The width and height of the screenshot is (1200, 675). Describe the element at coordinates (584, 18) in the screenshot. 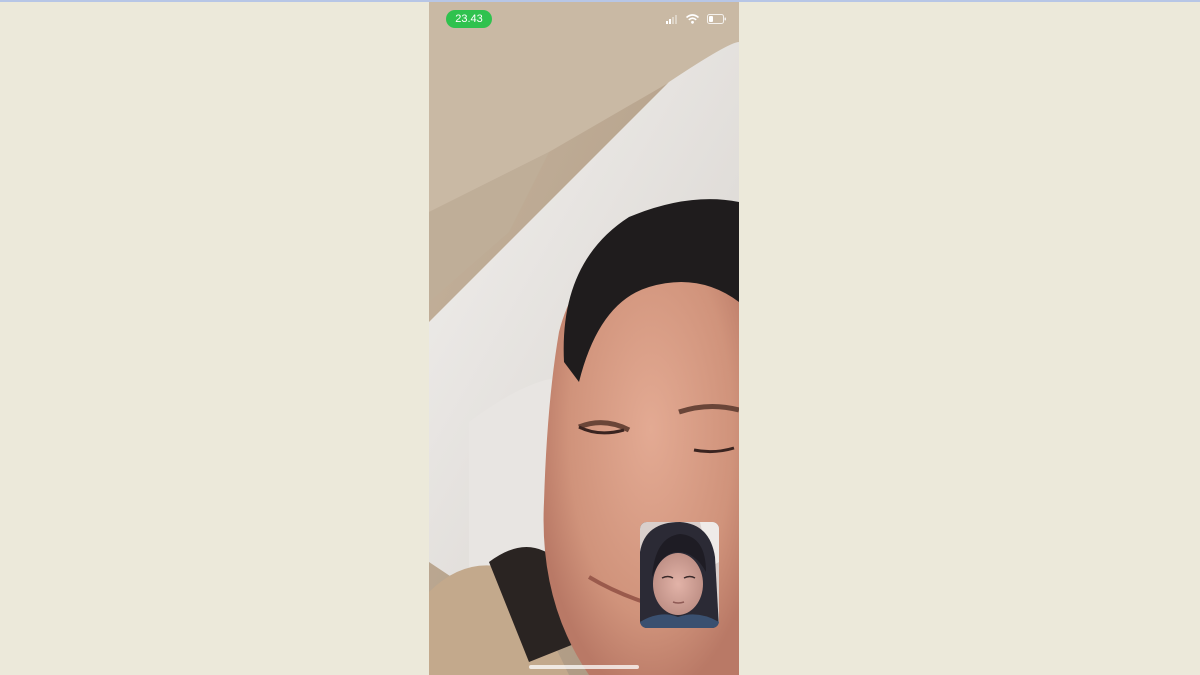

I see `status-bar: 23.43` at that location.